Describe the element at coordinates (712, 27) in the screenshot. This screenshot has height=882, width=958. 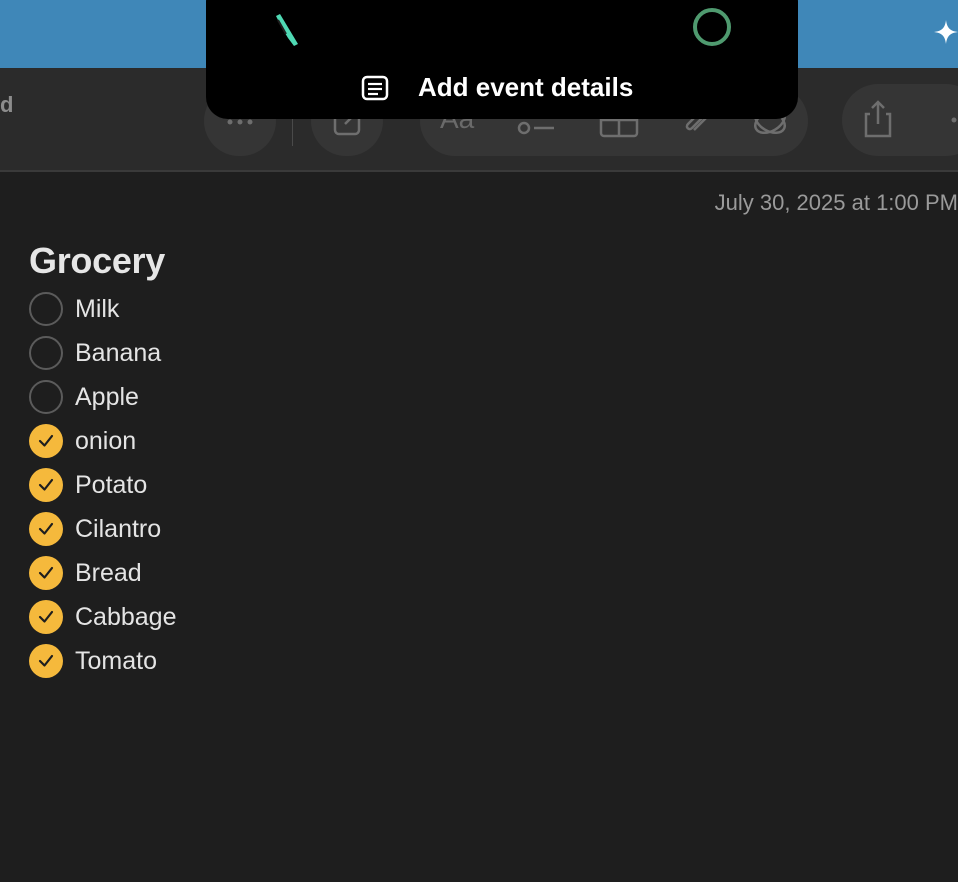
I see `ring-icon` at that location.